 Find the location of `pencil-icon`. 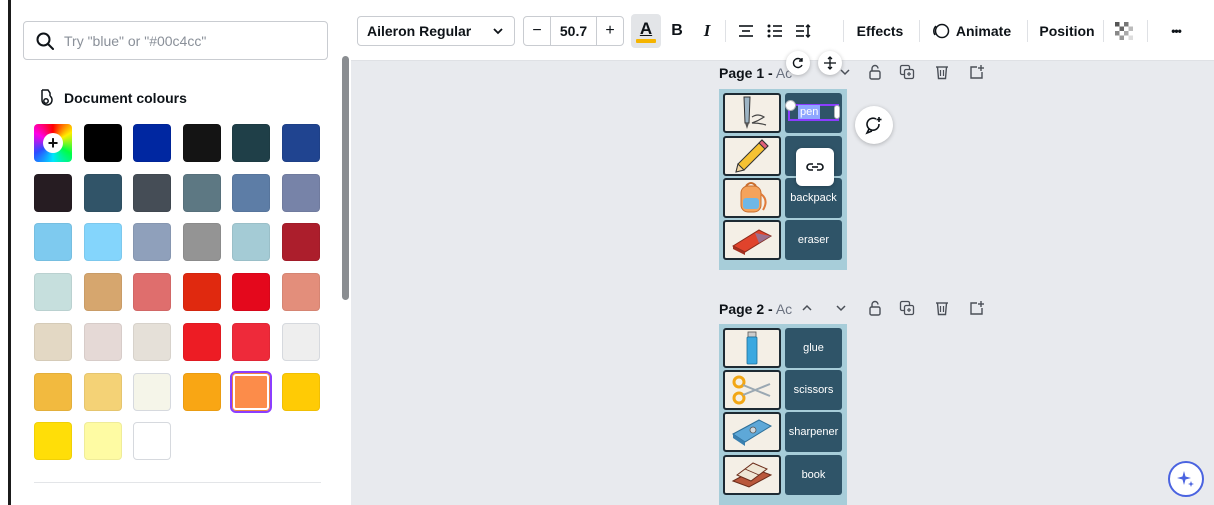

pencil-icon is located at coordinates (752, 156).